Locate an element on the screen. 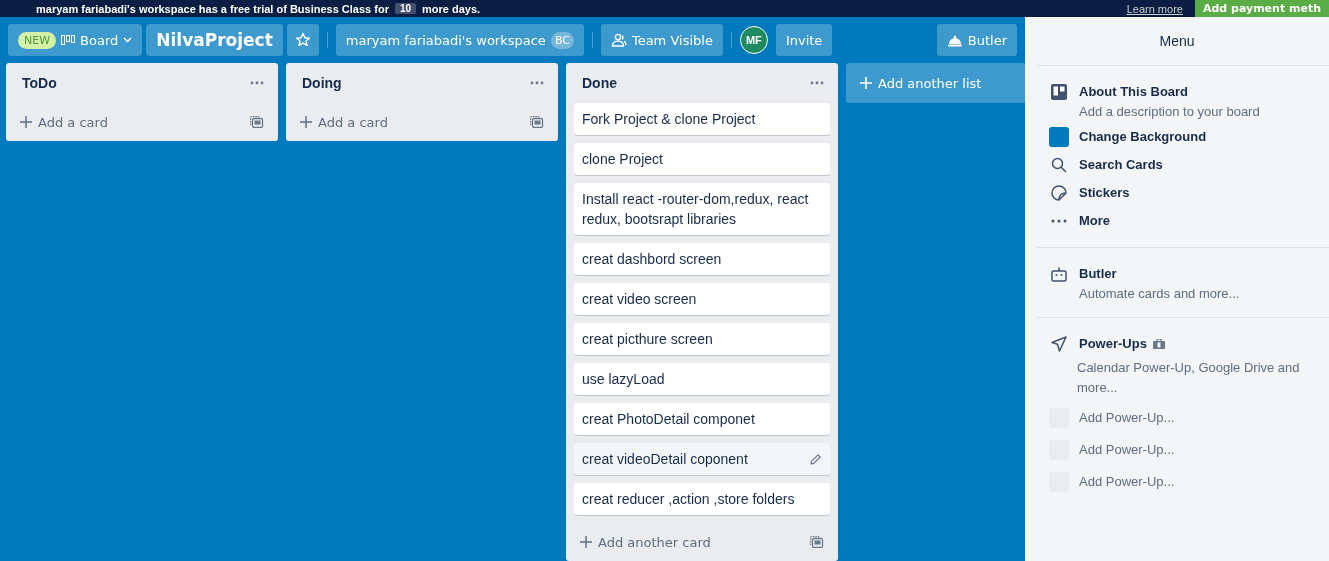  menu-item-description: Add a description to your board is located at coordinates (1169, 111).